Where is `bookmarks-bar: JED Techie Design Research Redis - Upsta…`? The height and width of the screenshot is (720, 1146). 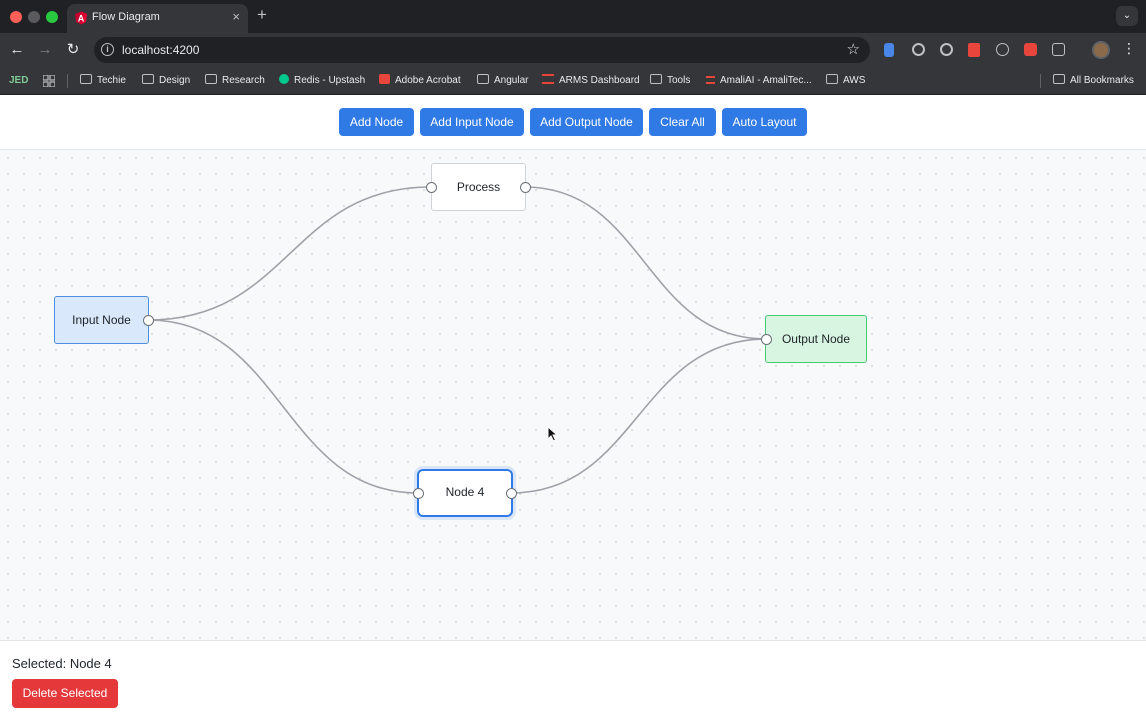
bookmarks-bar: JED Techie Design Research Redis - Upsta… is located at coordinates (573, 81).